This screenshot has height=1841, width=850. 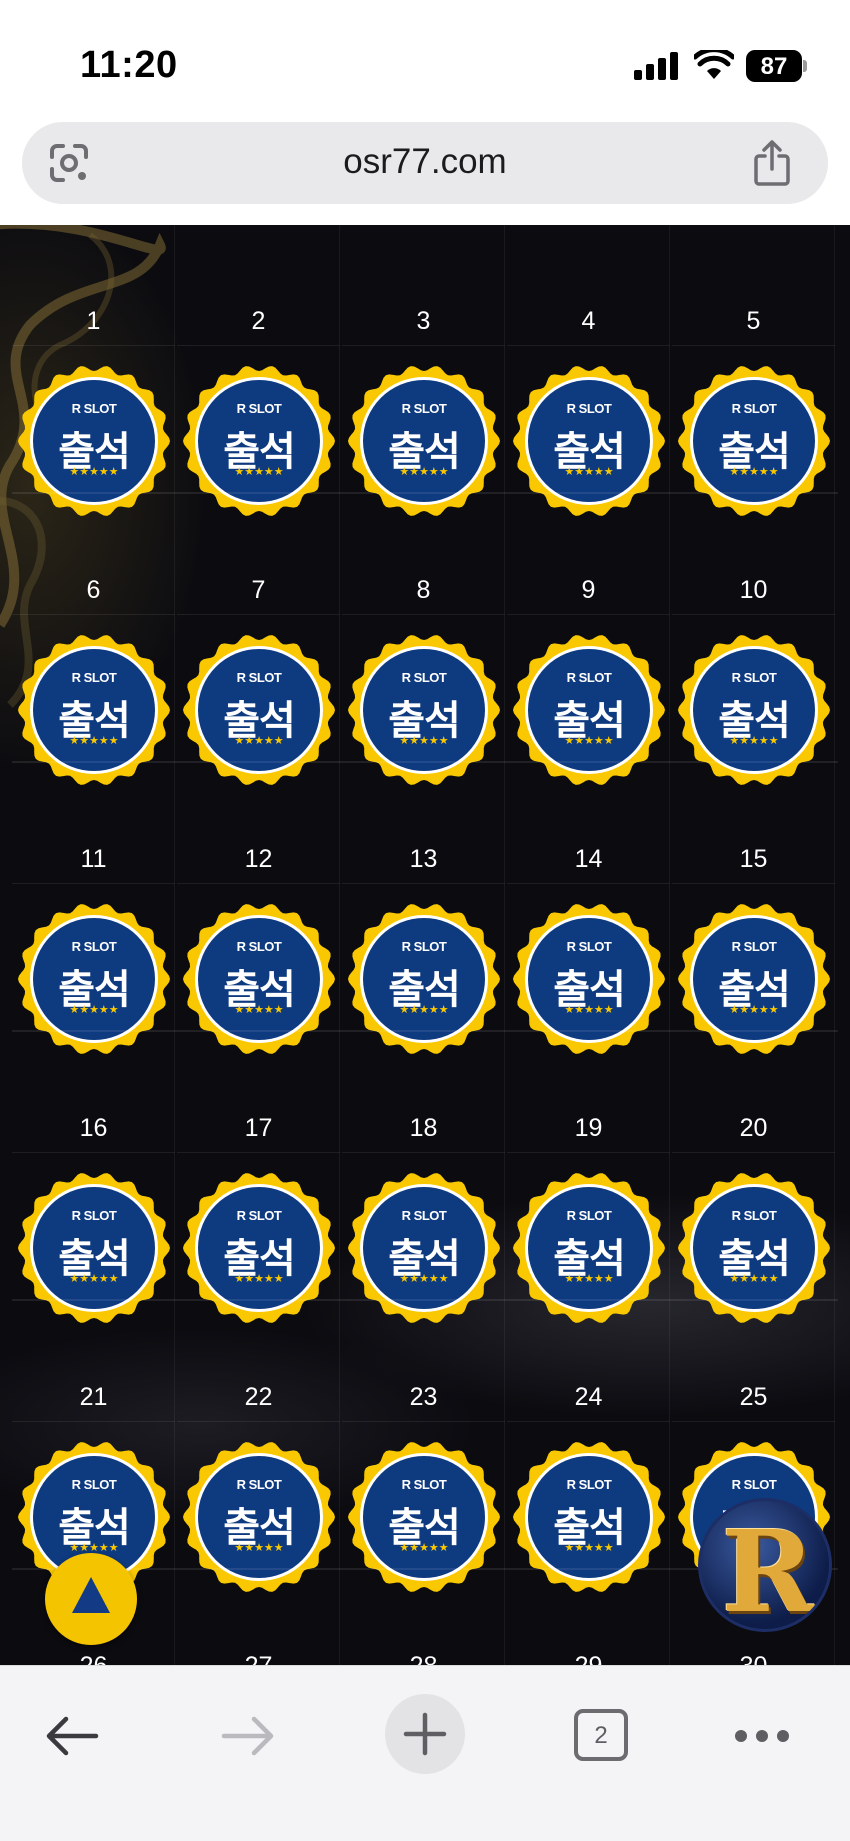 What do you see at coordinates (423, 321) in the screenshot?
I see `day-number: 3` at bounding box center [423, 321].